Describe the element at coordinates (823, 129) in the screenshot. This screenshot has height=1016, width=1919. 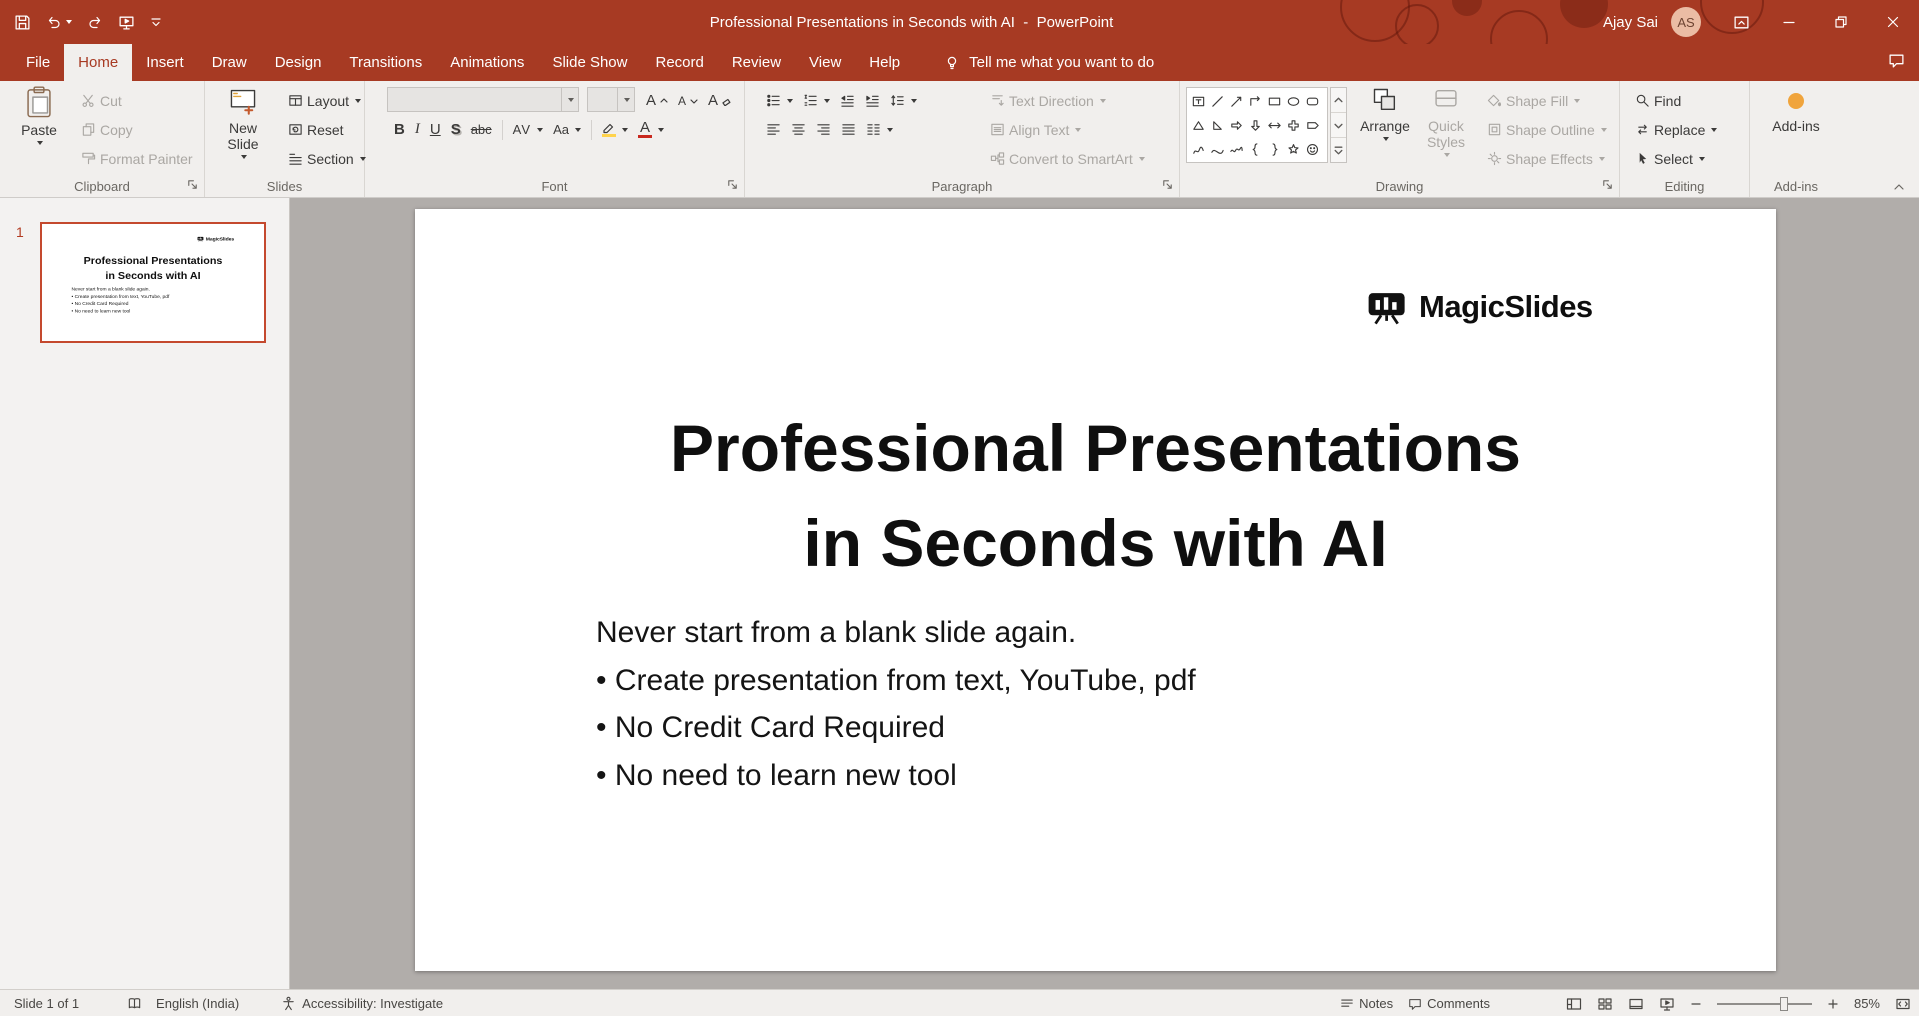
I see `align-right-button` at that location.